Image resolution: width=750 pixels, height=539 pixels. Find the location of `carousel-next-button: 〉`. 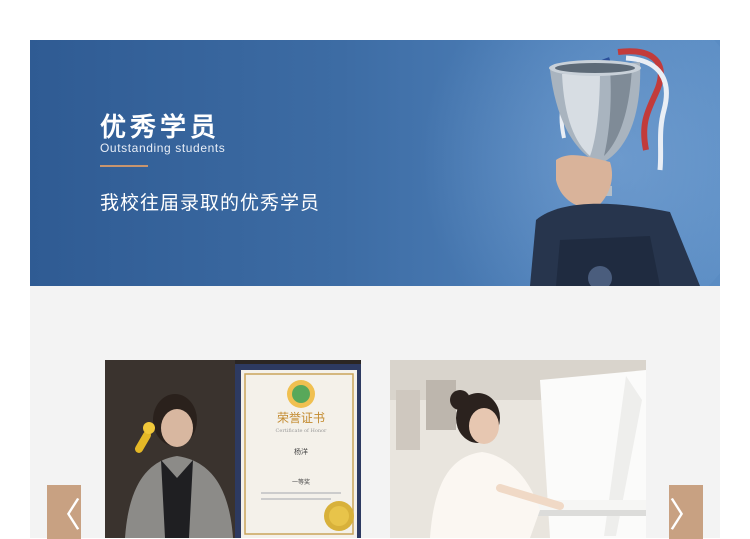

carousel-next-button: 〉 is located at coordinates (686, 512).